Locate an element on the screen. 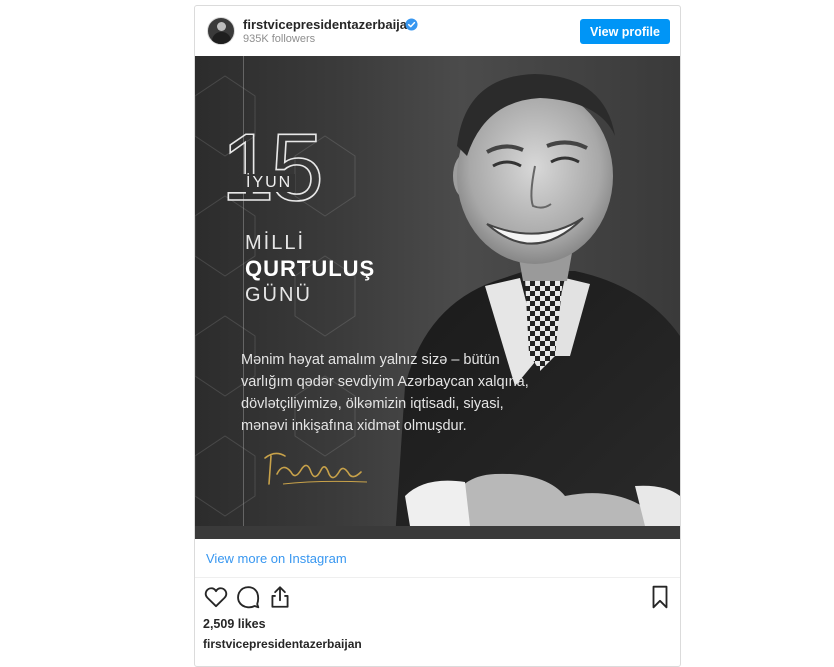 This screenshot has height=667, width=834. divider is located at coordinates (437, 577).